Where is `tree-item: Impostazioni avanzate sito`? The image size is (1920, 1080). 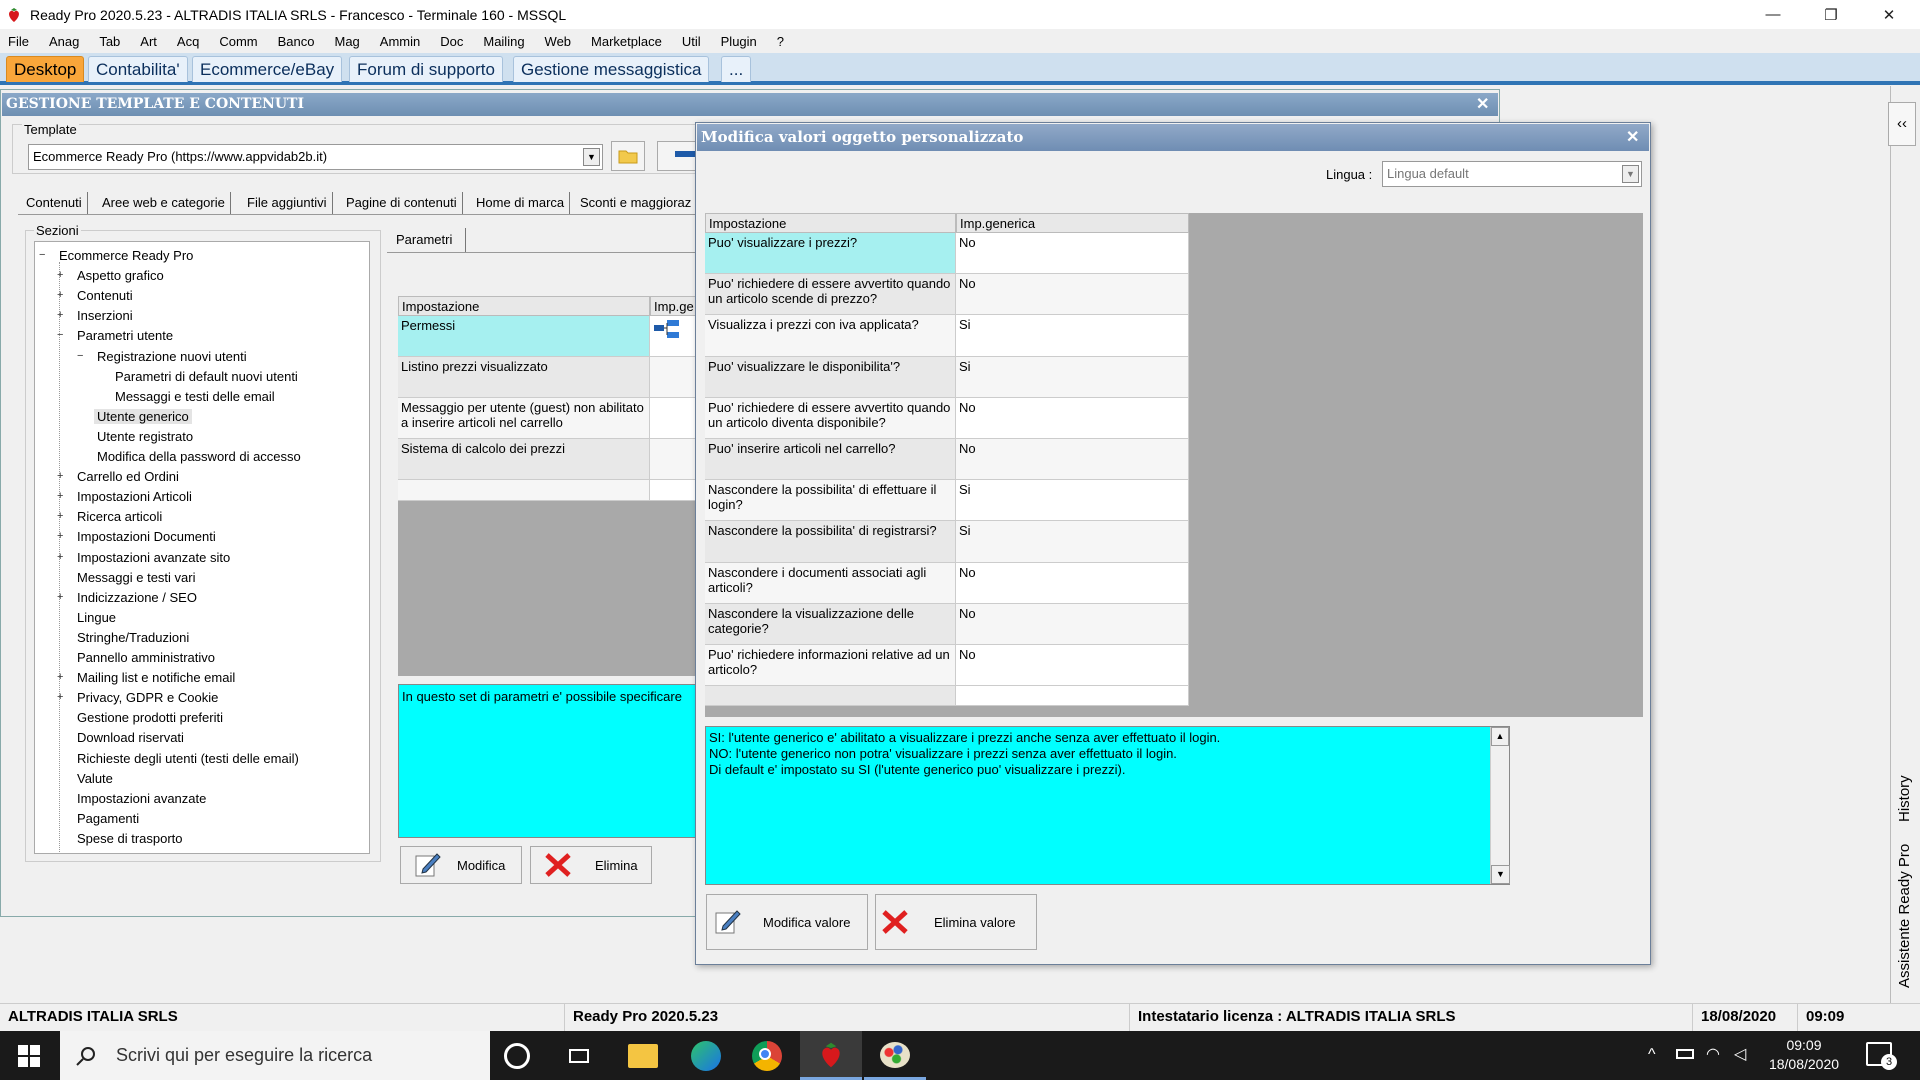
tree-item: Impostazioni avanzate sito is located at coordinates (153, 557).